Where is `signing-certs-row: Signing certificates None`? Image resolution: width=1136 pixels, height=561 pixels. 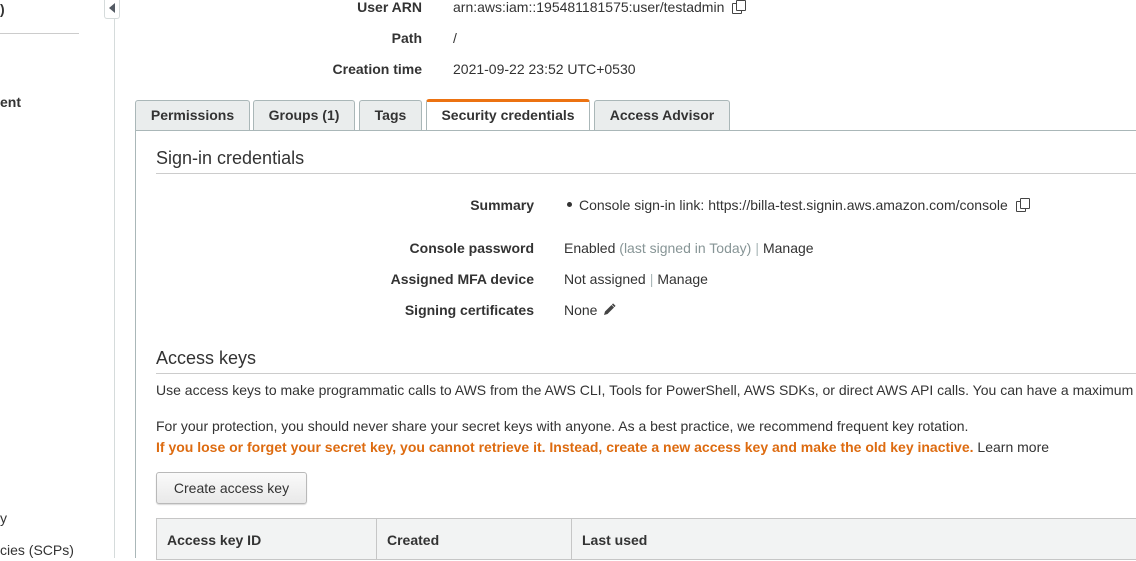 signing-certs-row: Signing certificates None is located at coordinates (646, 310).